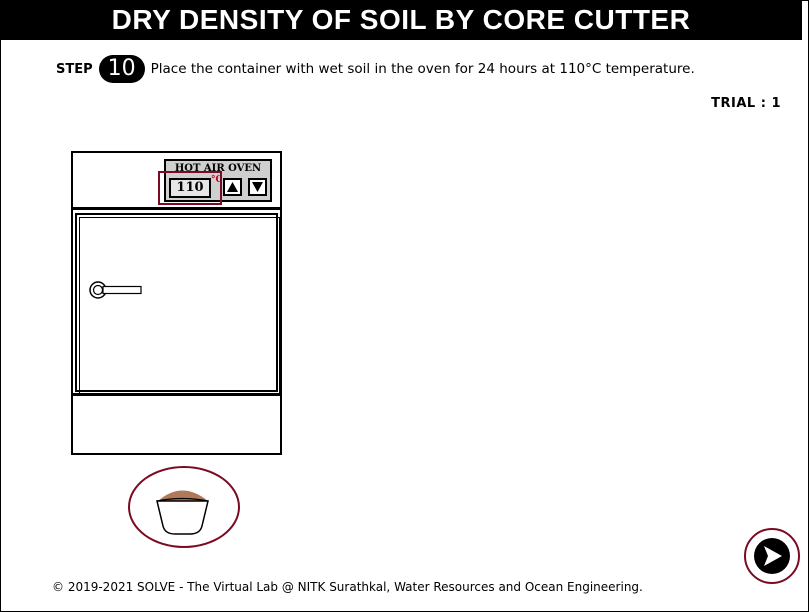  I want to click on oven-divider-top, so click(176, 208).